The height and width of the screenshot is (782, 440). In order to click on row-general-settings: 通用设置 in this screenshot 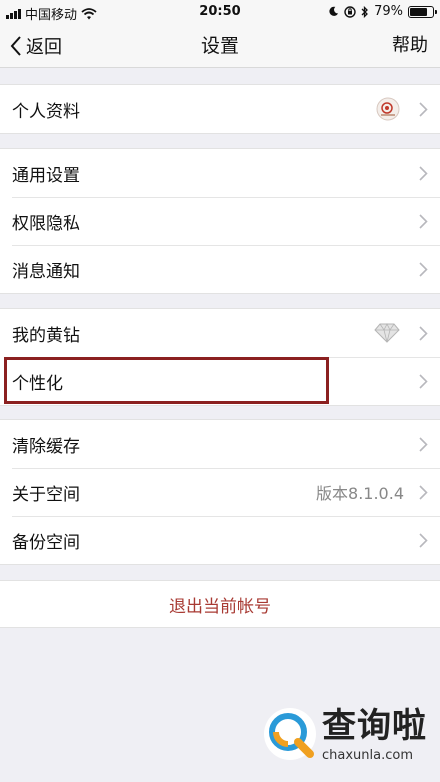, I will do `click(220, 173)`.